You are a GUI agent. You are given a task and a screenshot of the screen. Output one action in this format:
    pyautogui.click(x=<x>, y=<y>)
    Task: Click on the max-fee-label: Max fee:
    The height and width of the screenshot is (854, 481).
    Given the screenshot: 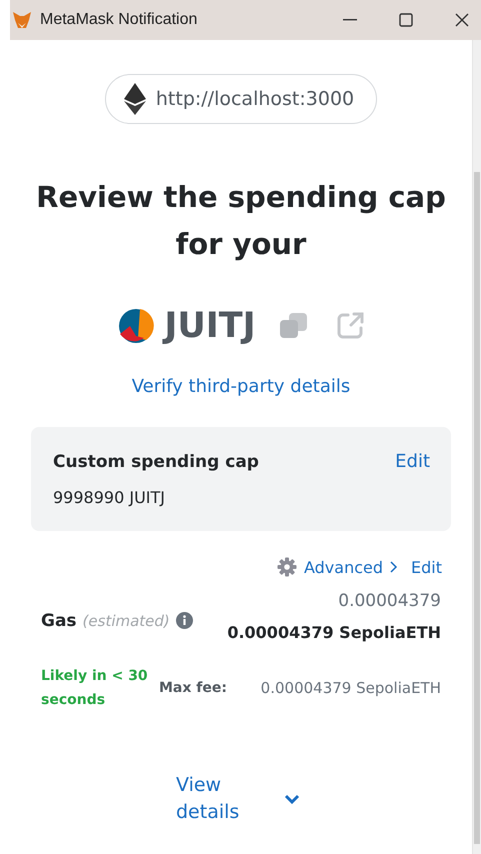 What is the action you would take?
    pyautogui.click(x=193, y=688)
    